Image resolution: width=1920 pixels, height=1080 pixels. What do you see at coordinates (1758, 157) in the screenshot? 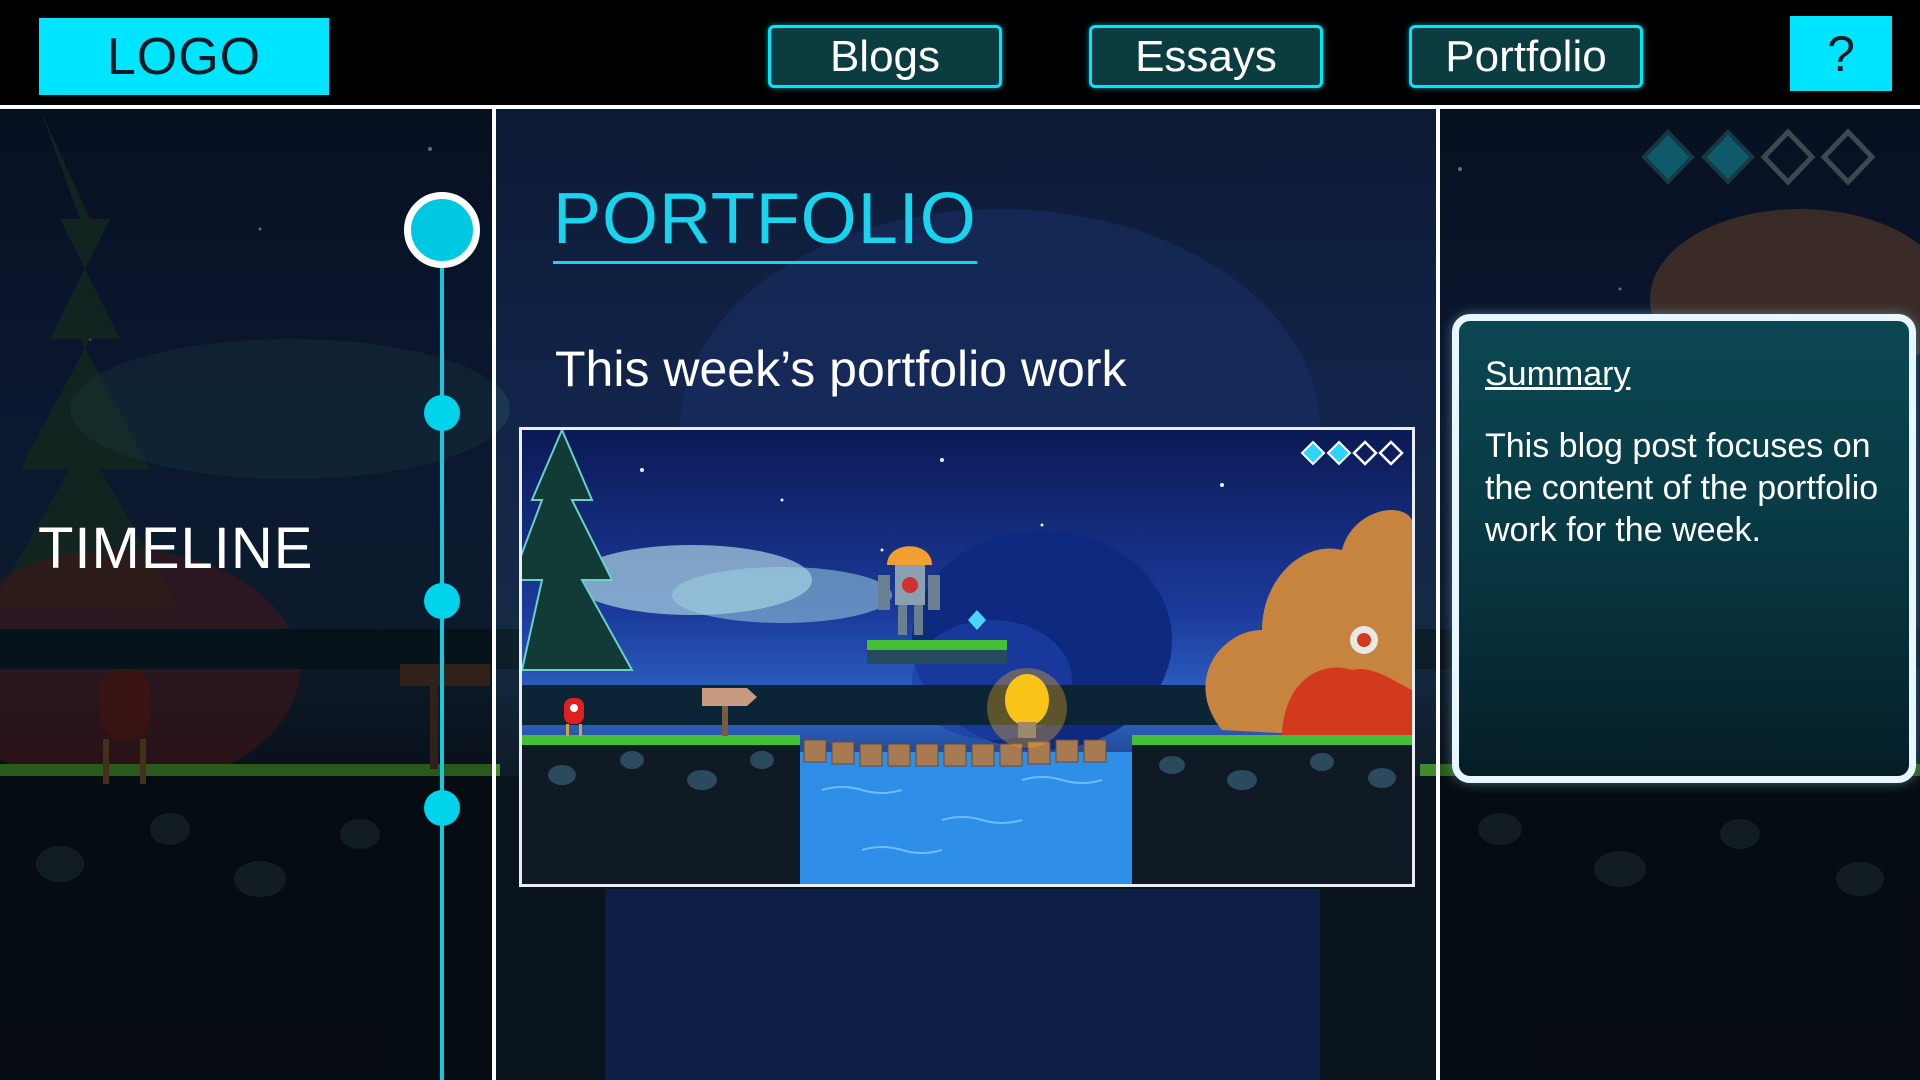
I see `progress-diamonds` at bounding box center [1758, 157].